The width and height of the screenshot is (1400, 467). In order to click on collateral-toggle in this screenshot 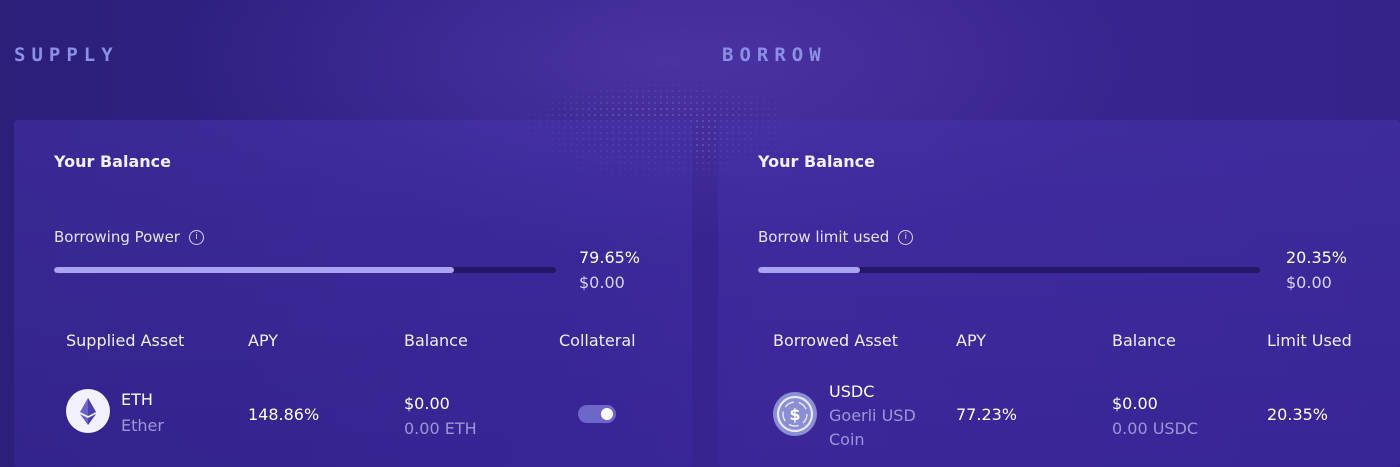, I will do `click(597, 414)`.